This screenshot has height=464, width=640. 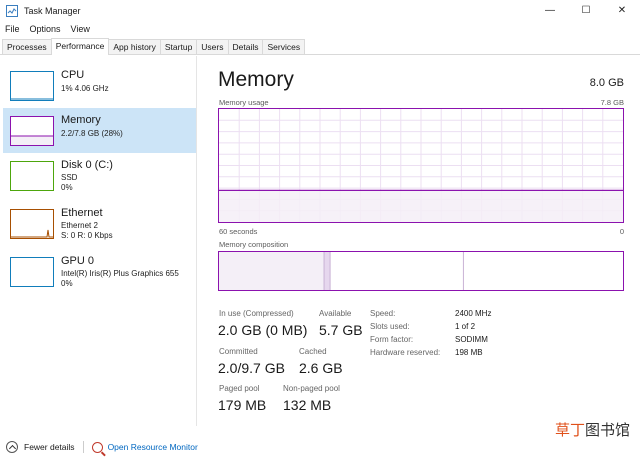 I want to click on spec-slots-value: 1 of 2, so click(x=465, y=326).